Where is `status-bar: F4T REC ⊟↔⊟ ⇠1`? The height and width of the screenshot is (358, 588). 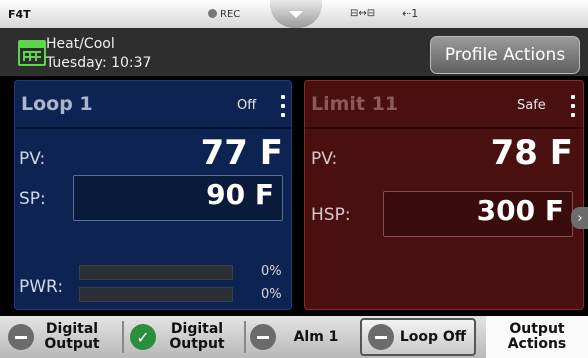
status-bar: F4T REC ⊟↔⊟ ⇠1 is located at coordinates (294, 14).